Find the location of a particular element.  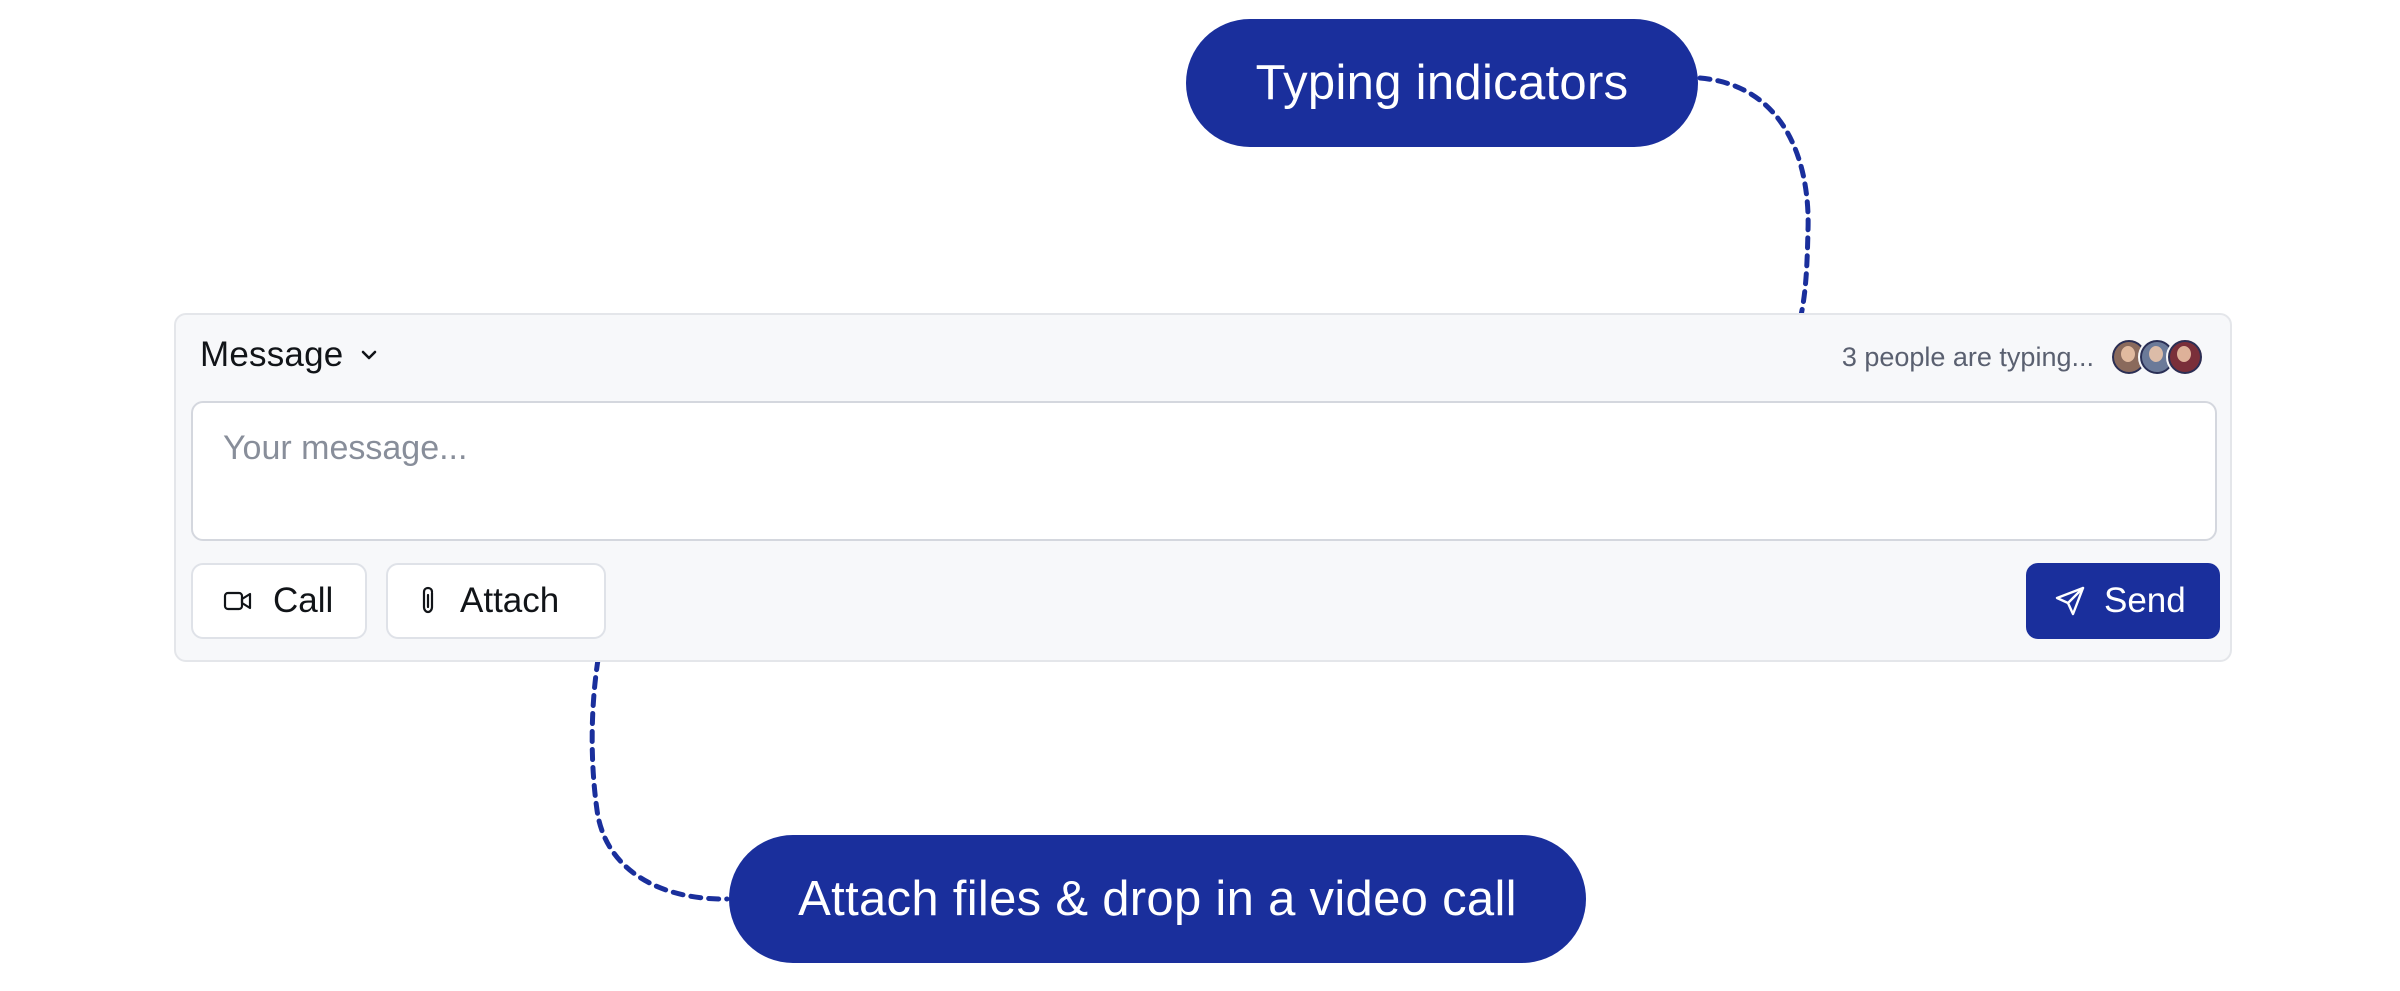

paper-plane-icon is located at coordinates (2070, 601).